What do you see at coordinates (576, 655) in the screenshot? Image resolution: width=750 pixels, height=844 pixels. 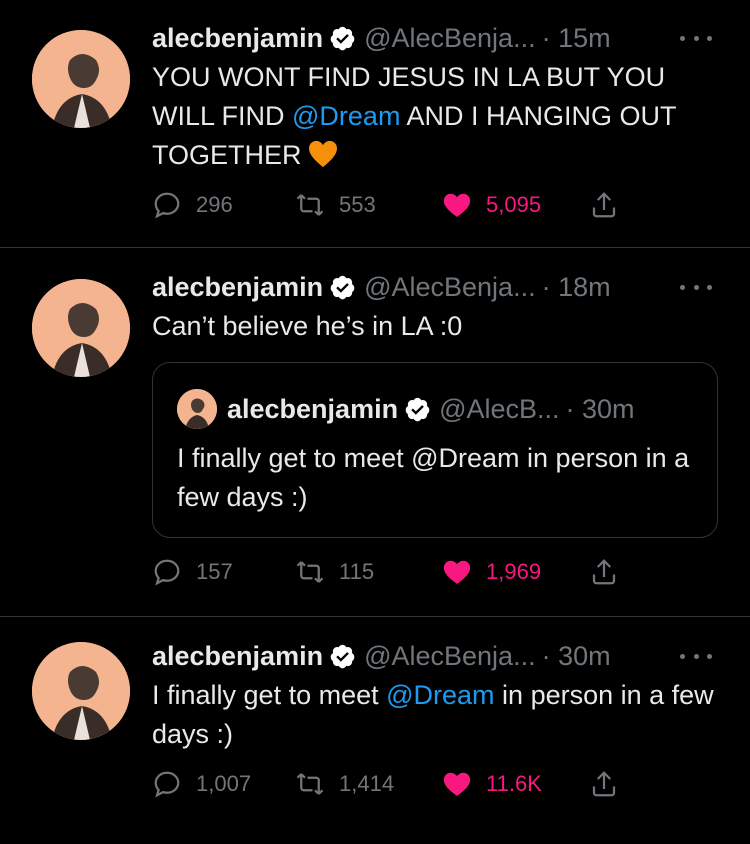 I see `timestamp: · 30m` at bounding box center [576, 655].